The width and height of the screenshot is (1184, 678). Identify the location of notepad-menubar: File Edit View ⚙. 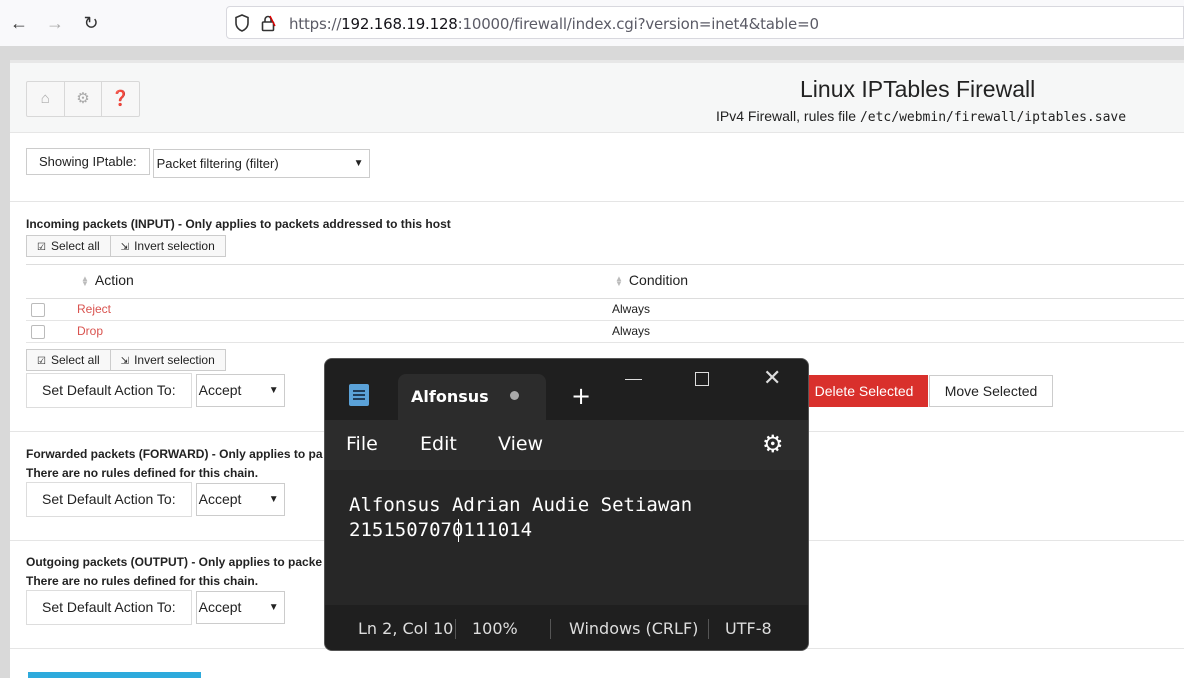
(566, 445).